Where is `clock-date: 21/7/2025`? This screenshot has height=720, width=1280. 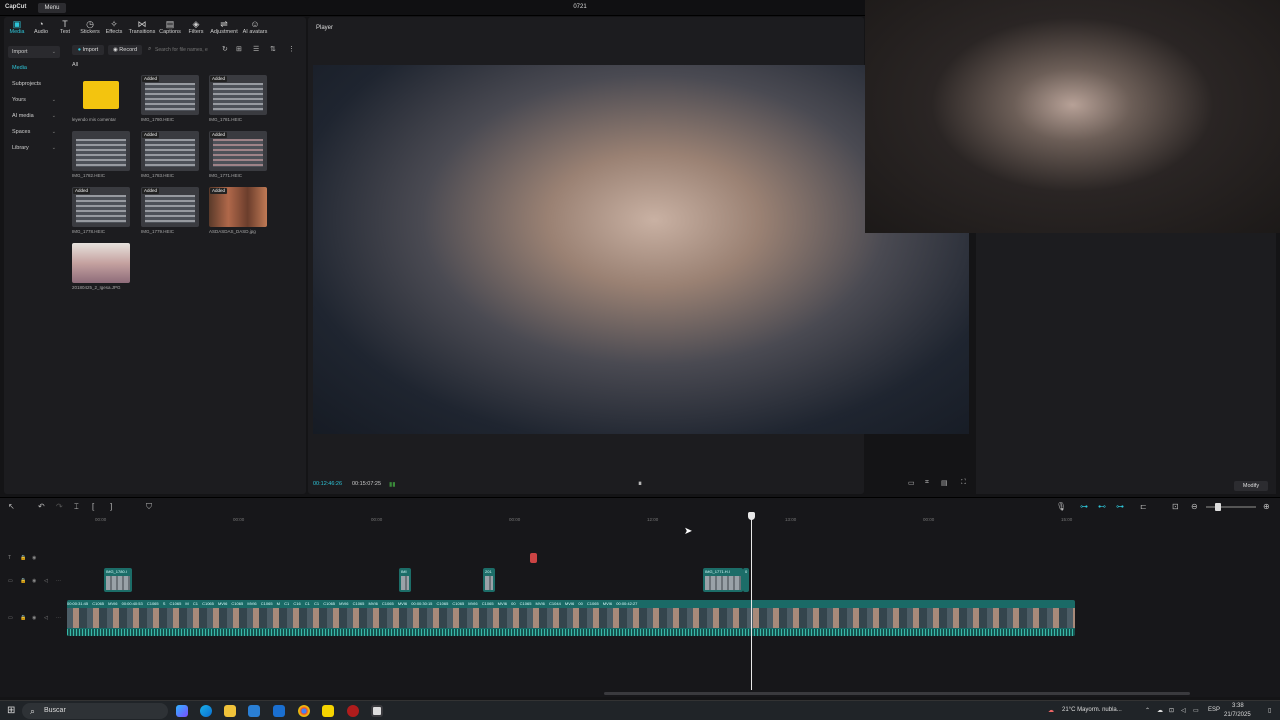 clock-date: 21/7/2025 is located at coordinates (1237, 715).